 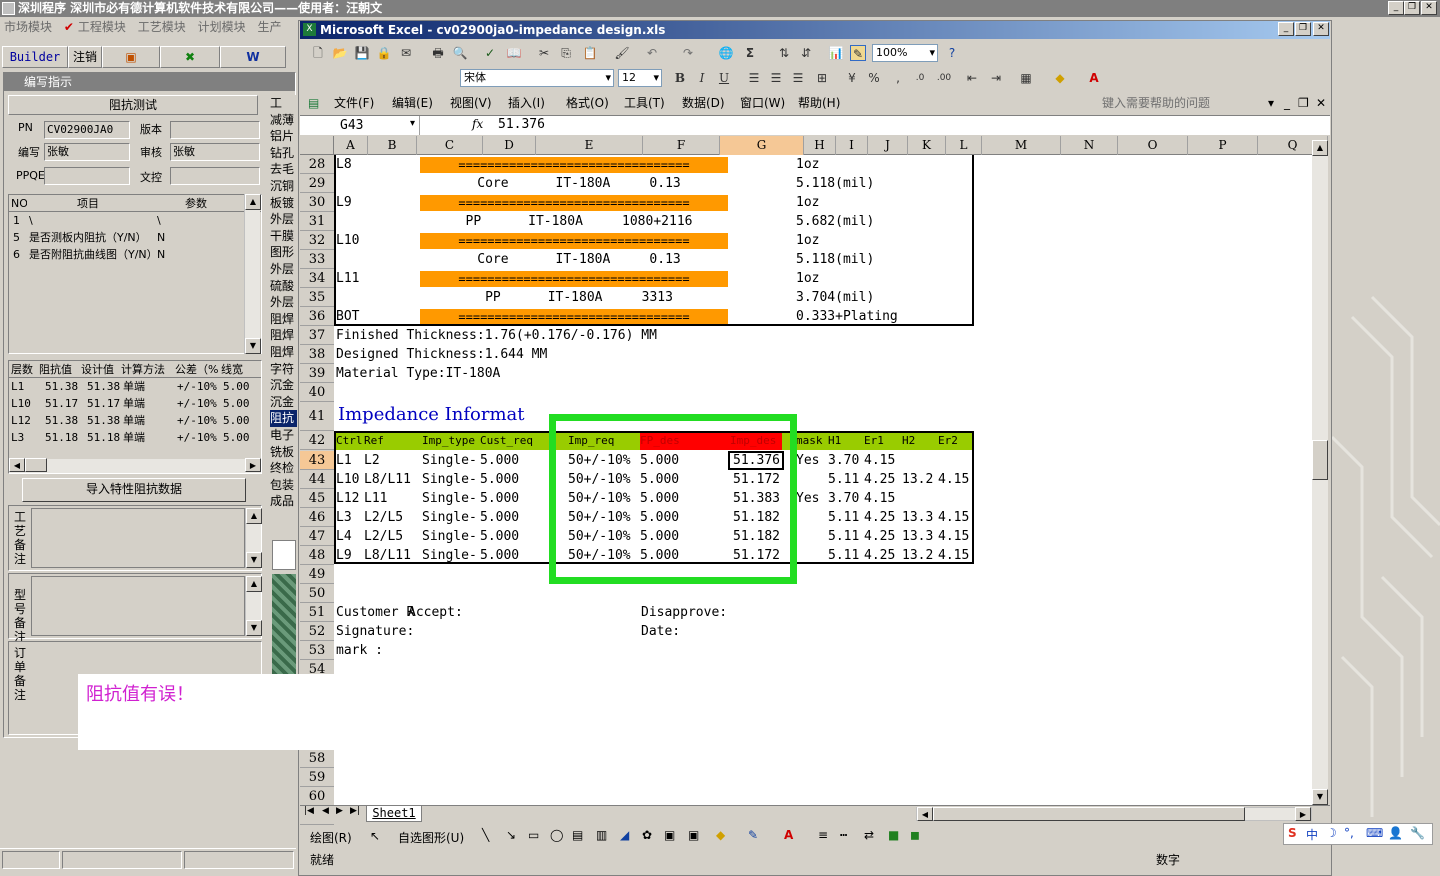 What do you see at coordinates (640, 78) in the screenshot?
I see `font-size-combo: 12 ▾` at bounding box center [640, 78].